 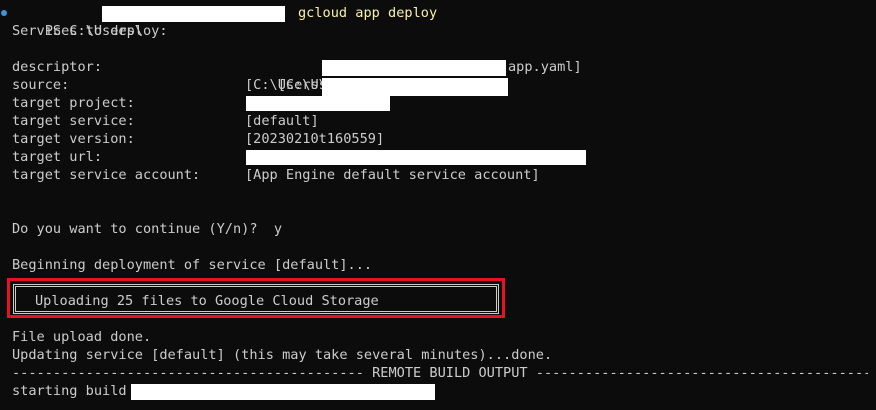 What do you see at coordinates (286, 85) in the screenshot?
I see `field-value-source: [C:\Users\` at bounding box center [286, 85].